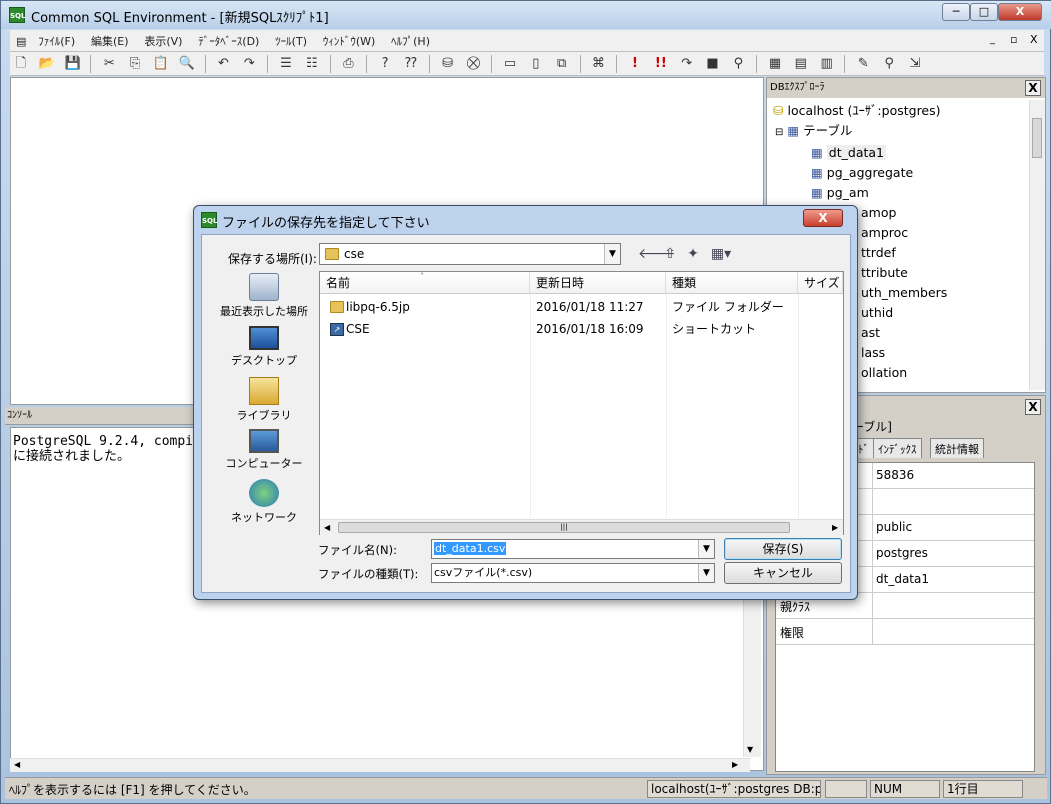  I want to click on file-row: ↗ CSE 2016/01/18 16:09 ショートカット, so click(580, 329).